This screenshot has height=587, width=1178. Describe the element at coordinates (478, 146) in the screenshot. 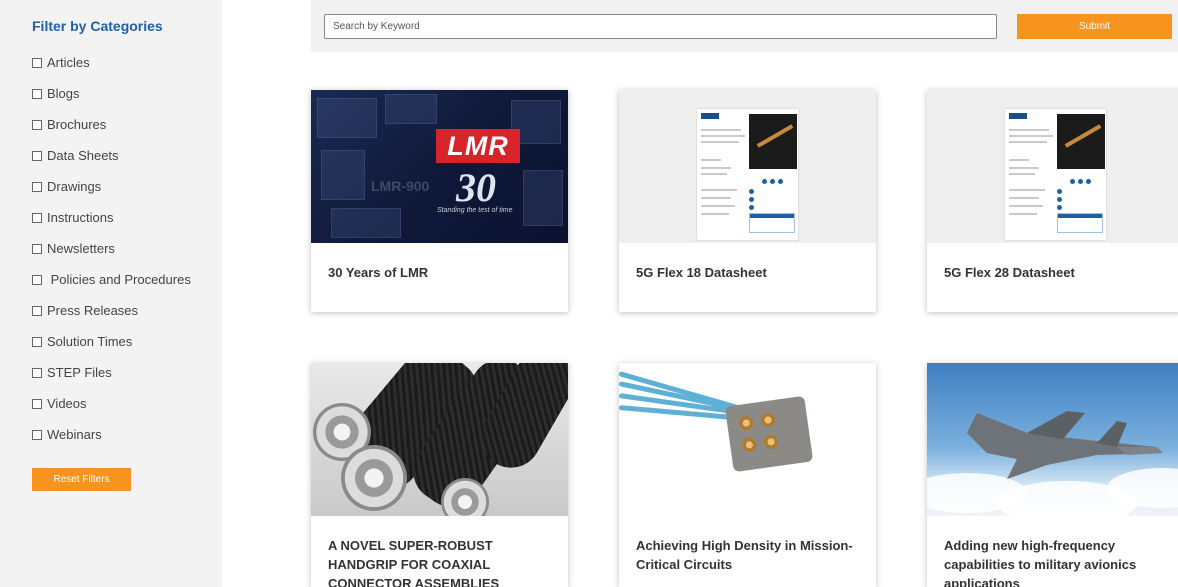

I see `lmr-logo: LMR` at that location.